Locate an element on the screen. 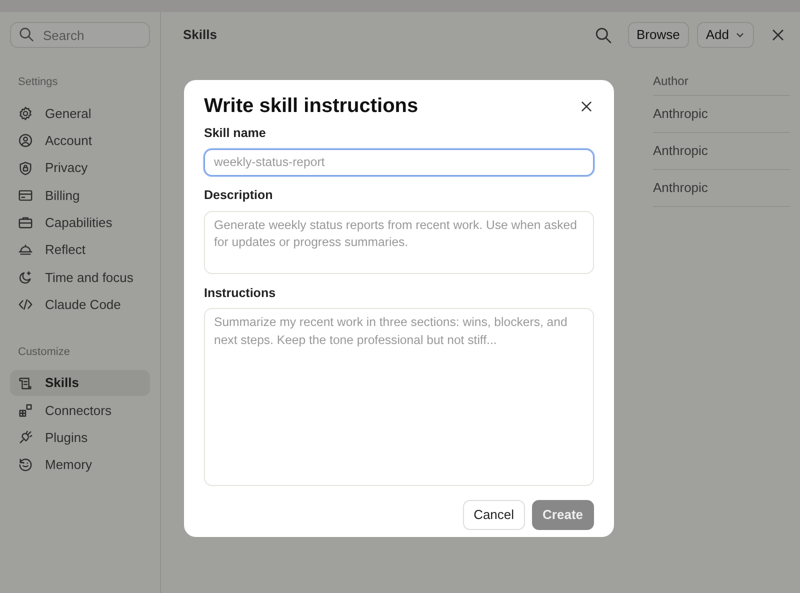 The width and height of the screenshot is (800, 593). field-label: Description is located at coordinates (239, 195).